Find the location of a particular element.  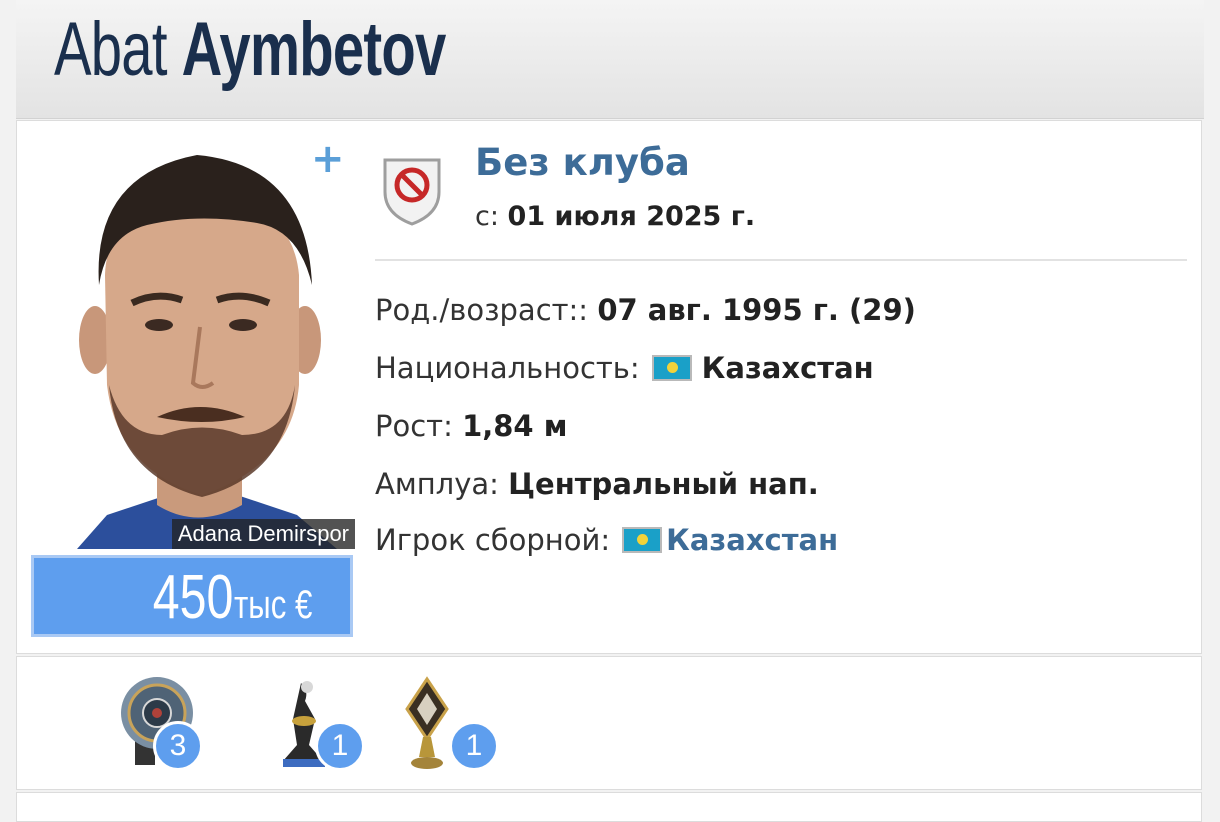

player-photo: Adana Demirspor is located at coordinates (196, 342).